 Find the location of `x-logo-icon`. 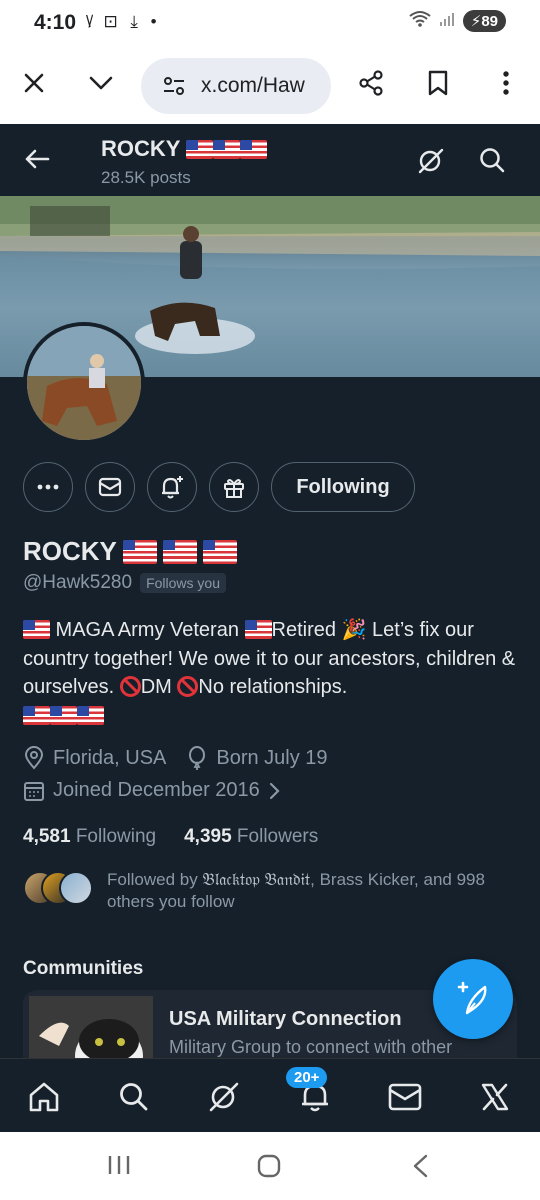

x-logo-icon is located at coordinates (495, 1097).